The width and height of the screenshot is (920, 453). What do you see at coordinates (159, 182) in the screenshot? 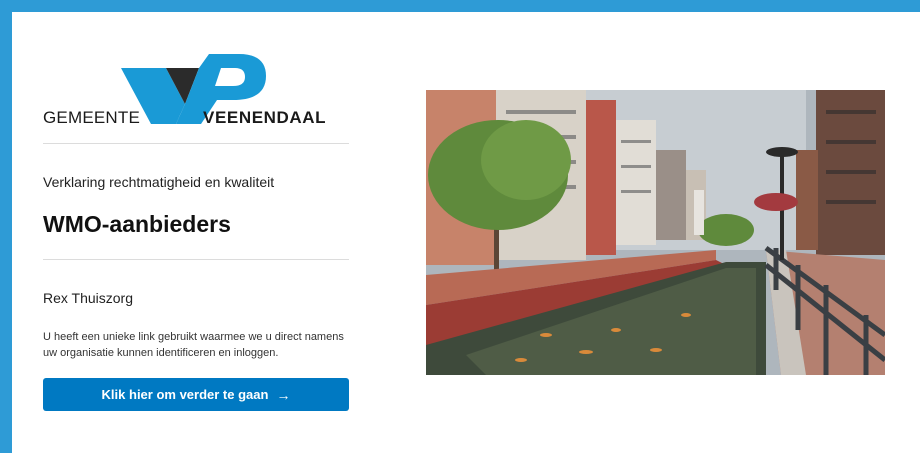
I see `form-subtitle: Verklaring rechtmatigheid en kwaliteit` at bounding box center [159, 182].